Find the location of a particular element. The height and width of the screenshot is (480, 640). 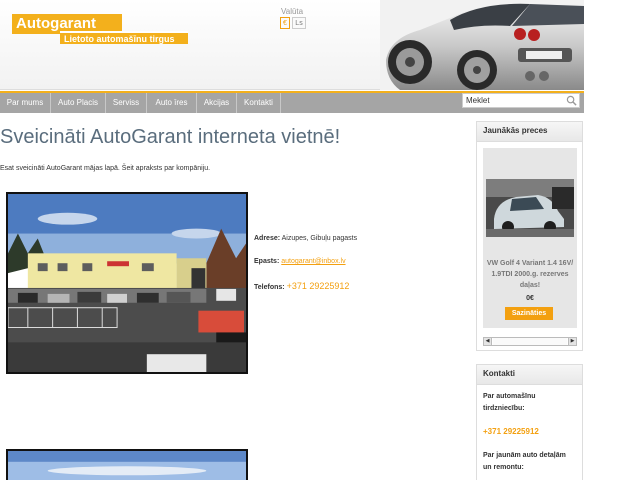

address-line: Adrese: Aizupes, Gibuļu pagasts is located at coordinates (305, 238).